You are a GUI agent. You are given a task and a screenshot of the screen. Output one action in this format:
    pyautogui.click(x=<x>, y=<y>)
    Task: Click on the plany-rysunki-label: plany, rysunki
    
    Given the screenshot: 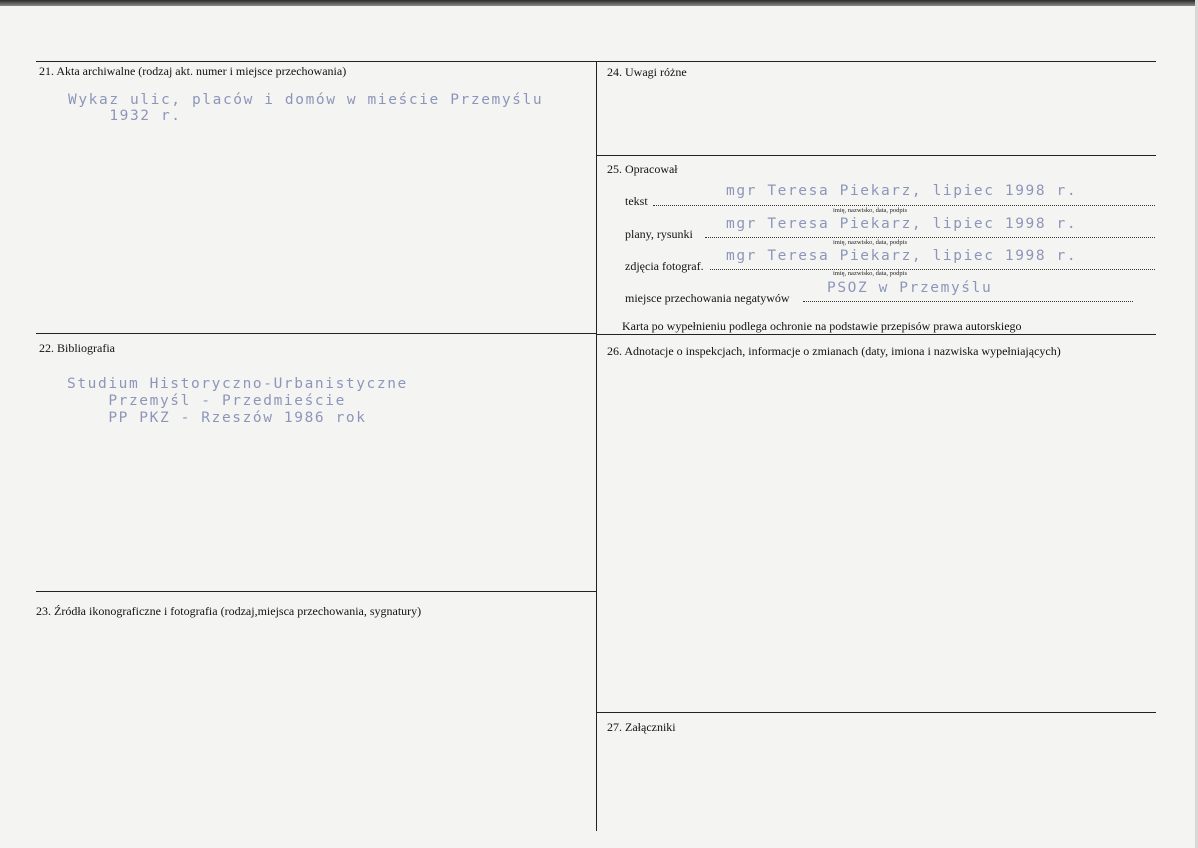 What is the action you would take?
    pyautogui.click(x=659, y=234)
    